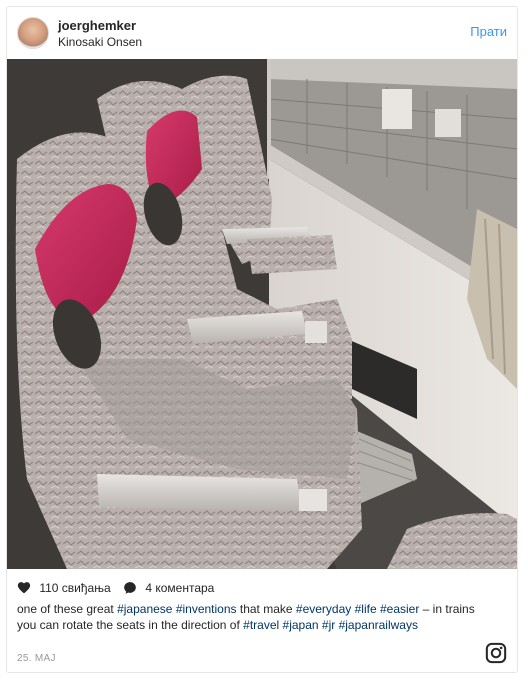  What do you see at coordinates (24, 588) in the screenshot?
I see `heart-icon` at bounding box center [24, 588].